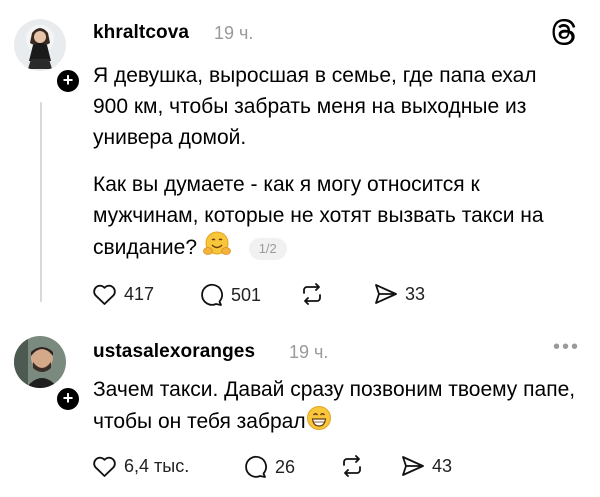  Describe the element at coordinates (40, 362) in the screenshot. I see `avatar-ustasalexoranges` at that location.